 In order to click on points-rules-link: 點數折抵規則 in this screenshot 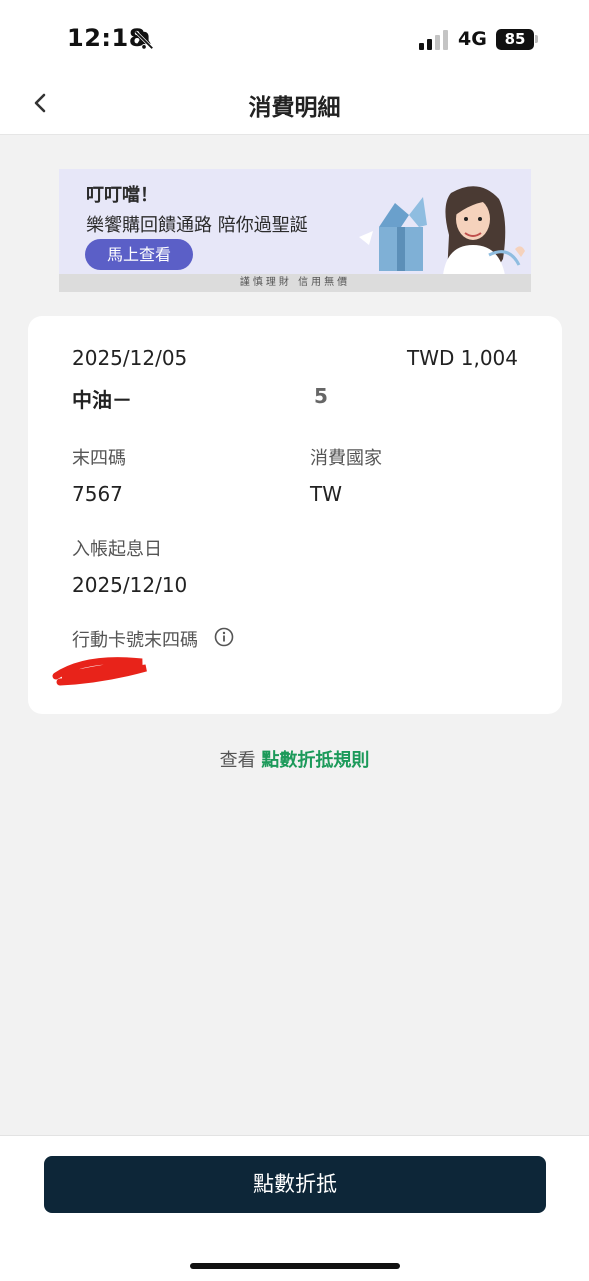, I will do `click(315, 760)`.